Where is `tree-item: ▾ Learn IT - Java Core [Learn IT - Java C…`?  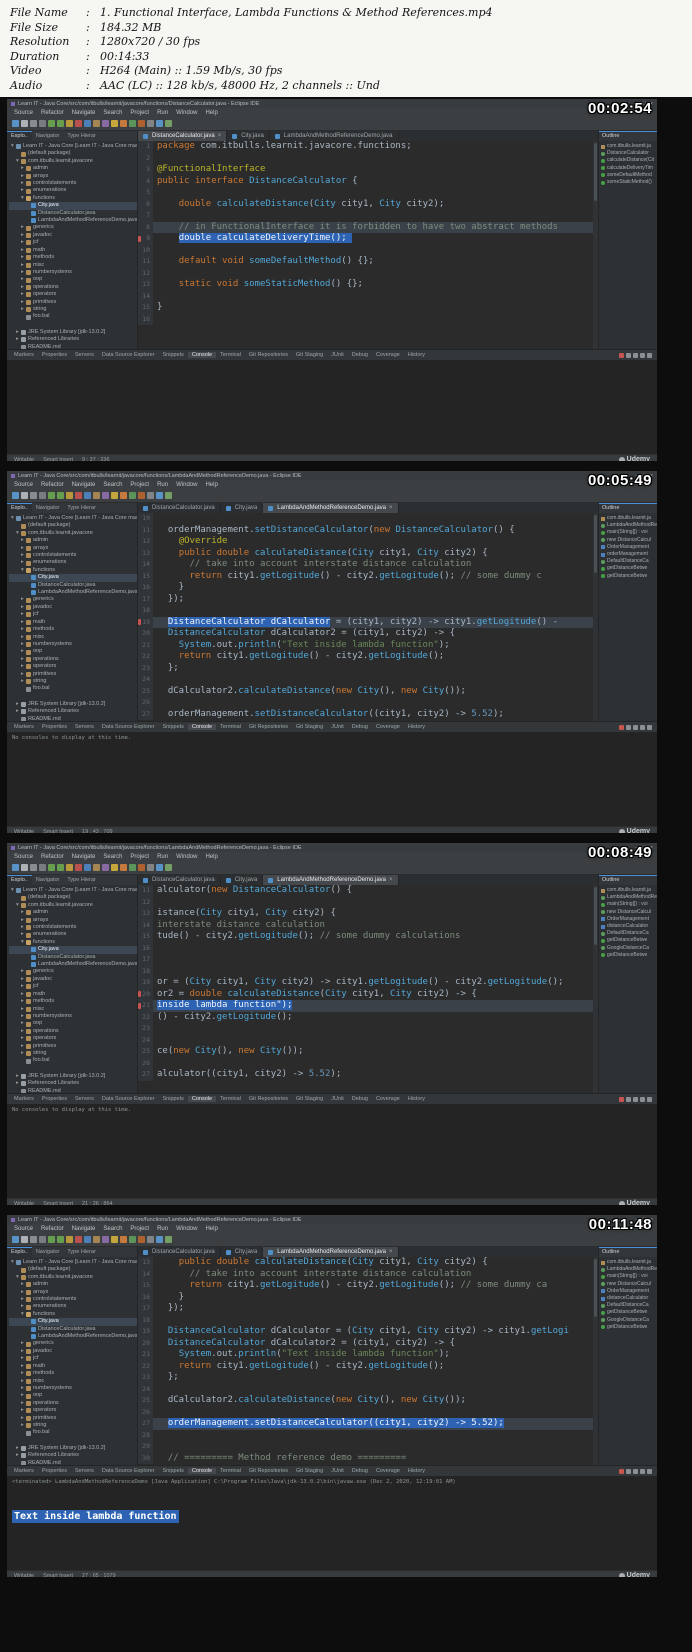
tree-item: ▾ Learn IT - Java Core [Learn IT - Java C… is located at coordinates (73, 1262).